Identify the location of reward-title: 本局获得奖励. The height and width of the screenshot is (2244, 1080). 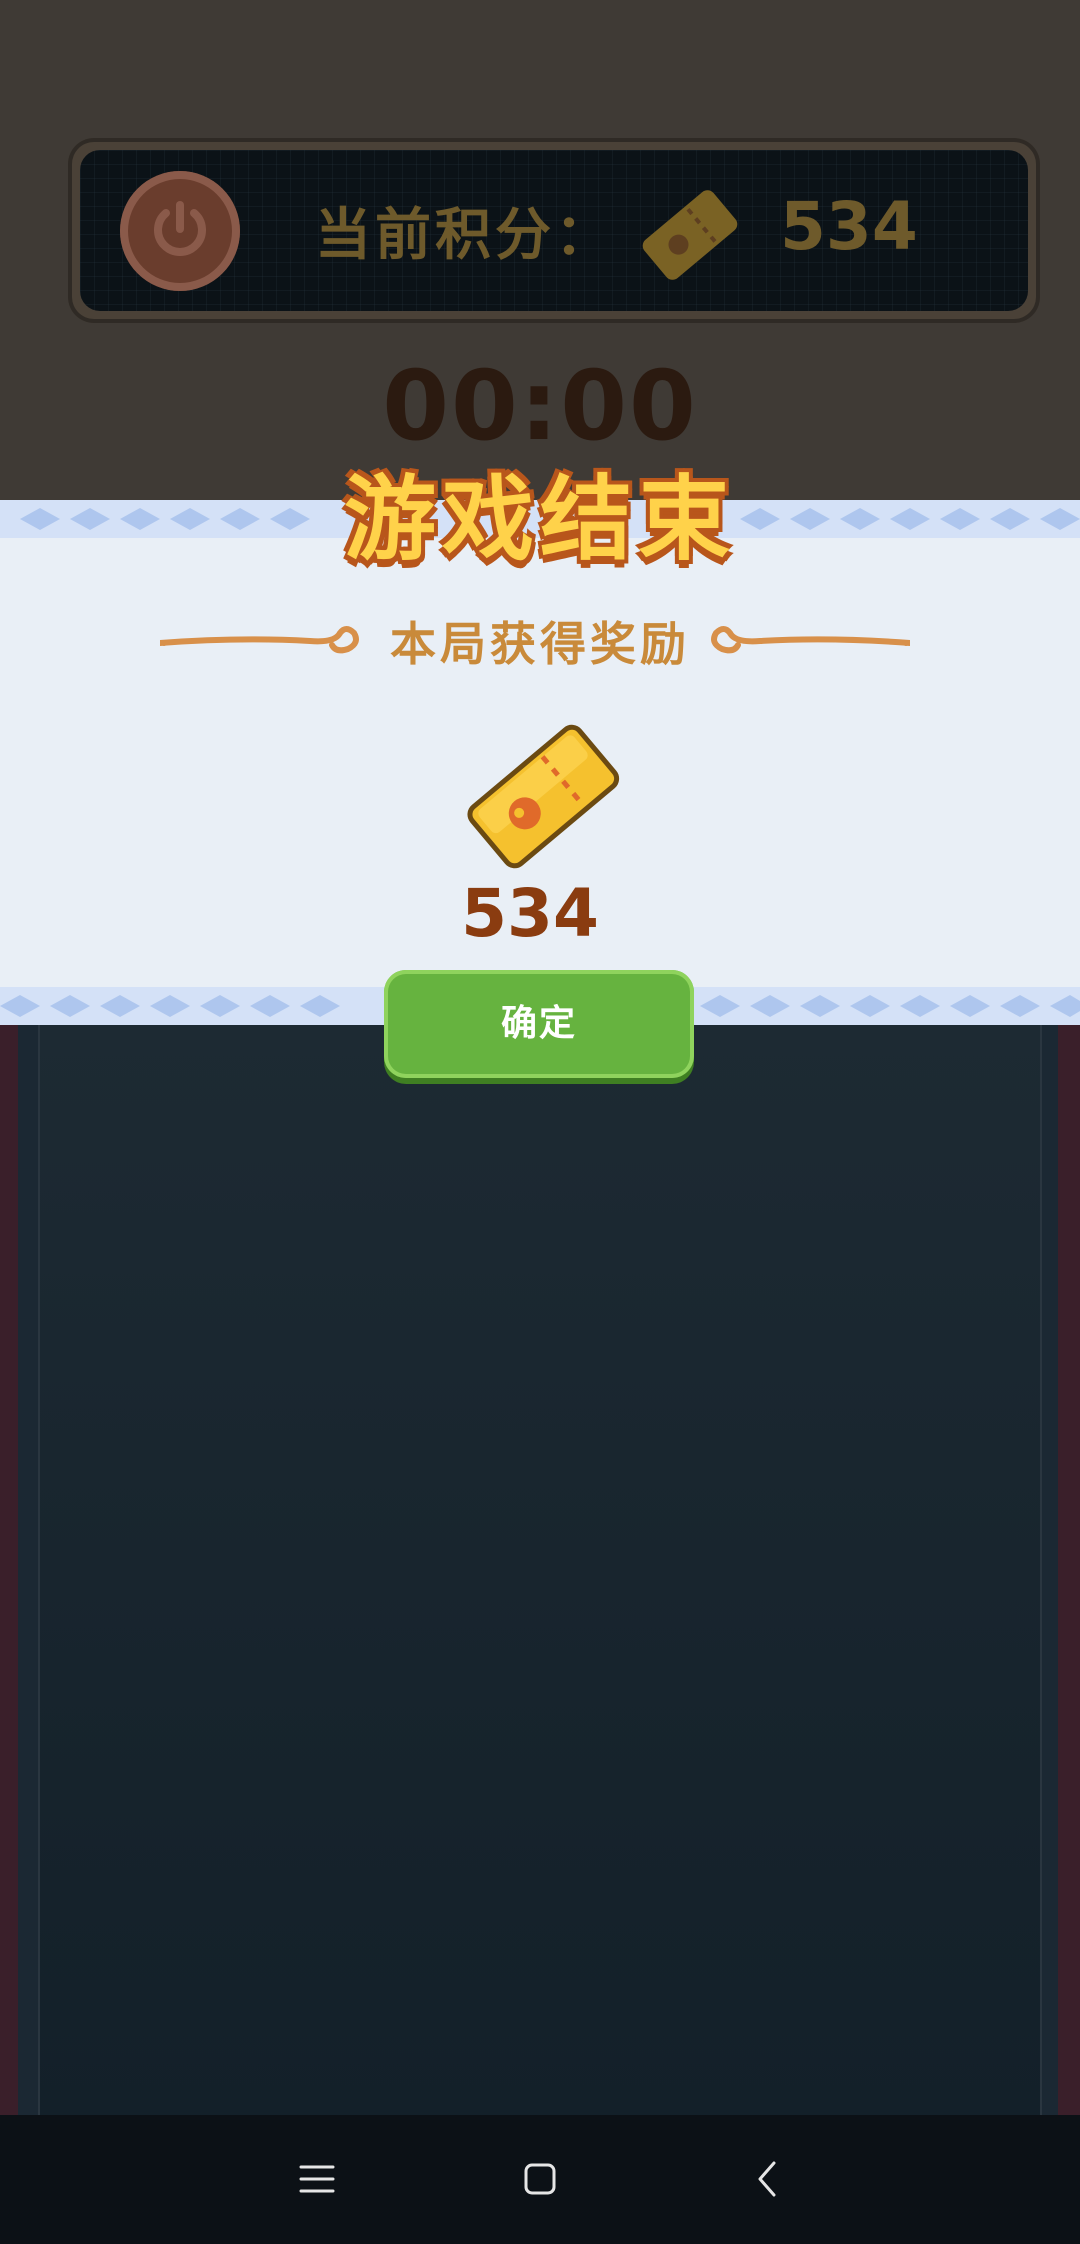
(540, 644).